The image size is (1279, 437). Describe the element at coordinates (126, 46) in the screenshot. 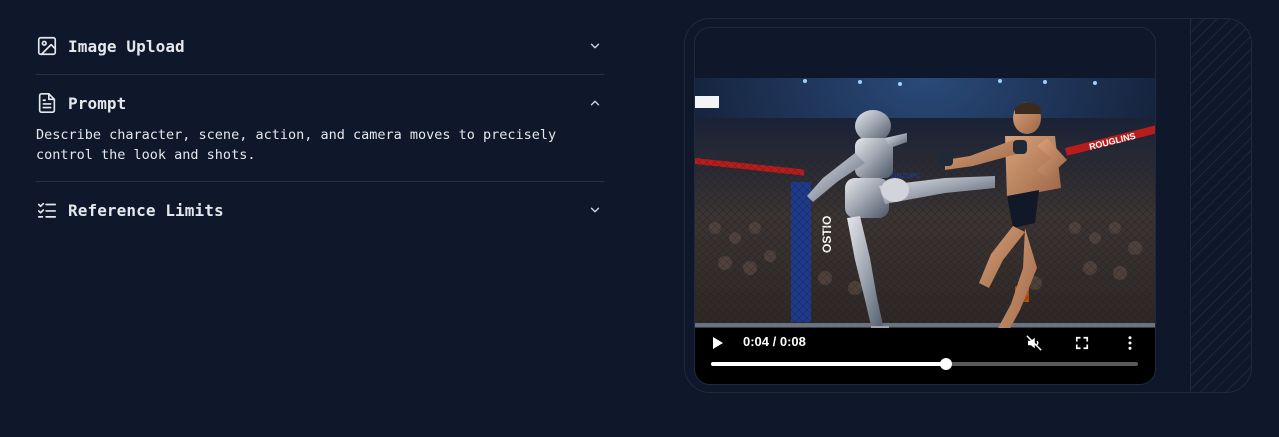

I see `image-upload-title: Image Upload` at that location.